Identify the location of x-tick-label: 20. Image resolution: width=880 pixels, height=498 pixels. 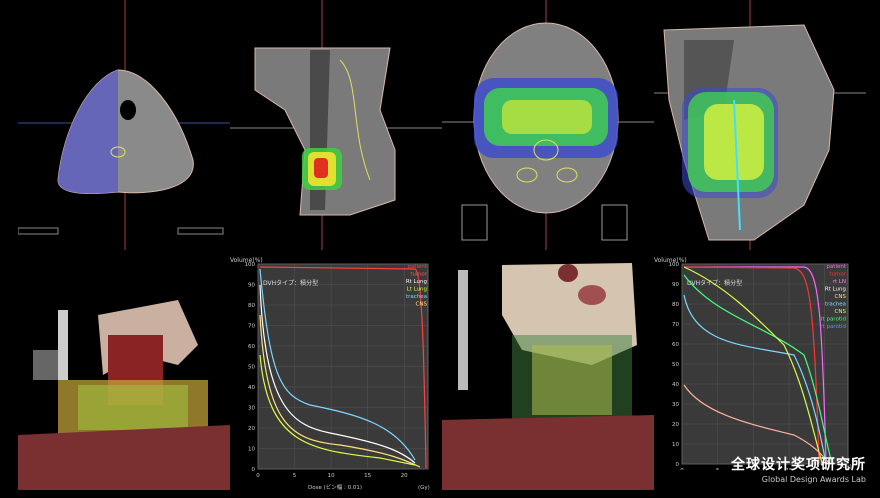
(404, 476).